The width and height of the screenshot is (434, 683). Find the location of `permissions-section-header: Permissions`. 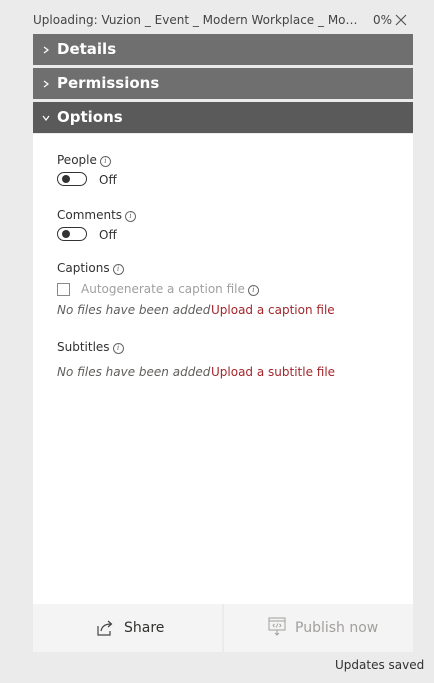

permissions-section-header: Permissions is located at coordinates (223, 83).